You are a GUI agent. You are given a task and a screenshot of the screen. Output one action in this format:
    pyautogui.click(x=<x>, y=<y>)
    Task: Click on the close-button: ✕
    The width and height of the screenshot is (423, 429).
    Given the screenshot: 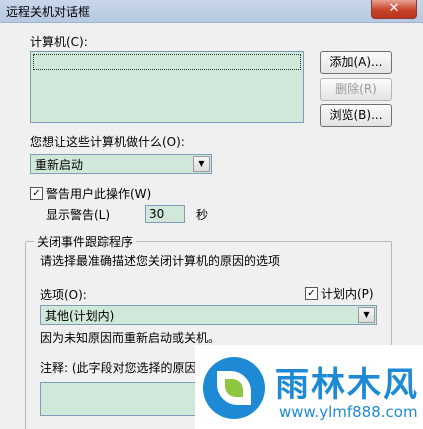 What is the action you would take?
    pyautogui.click(x=394, y=9)
    